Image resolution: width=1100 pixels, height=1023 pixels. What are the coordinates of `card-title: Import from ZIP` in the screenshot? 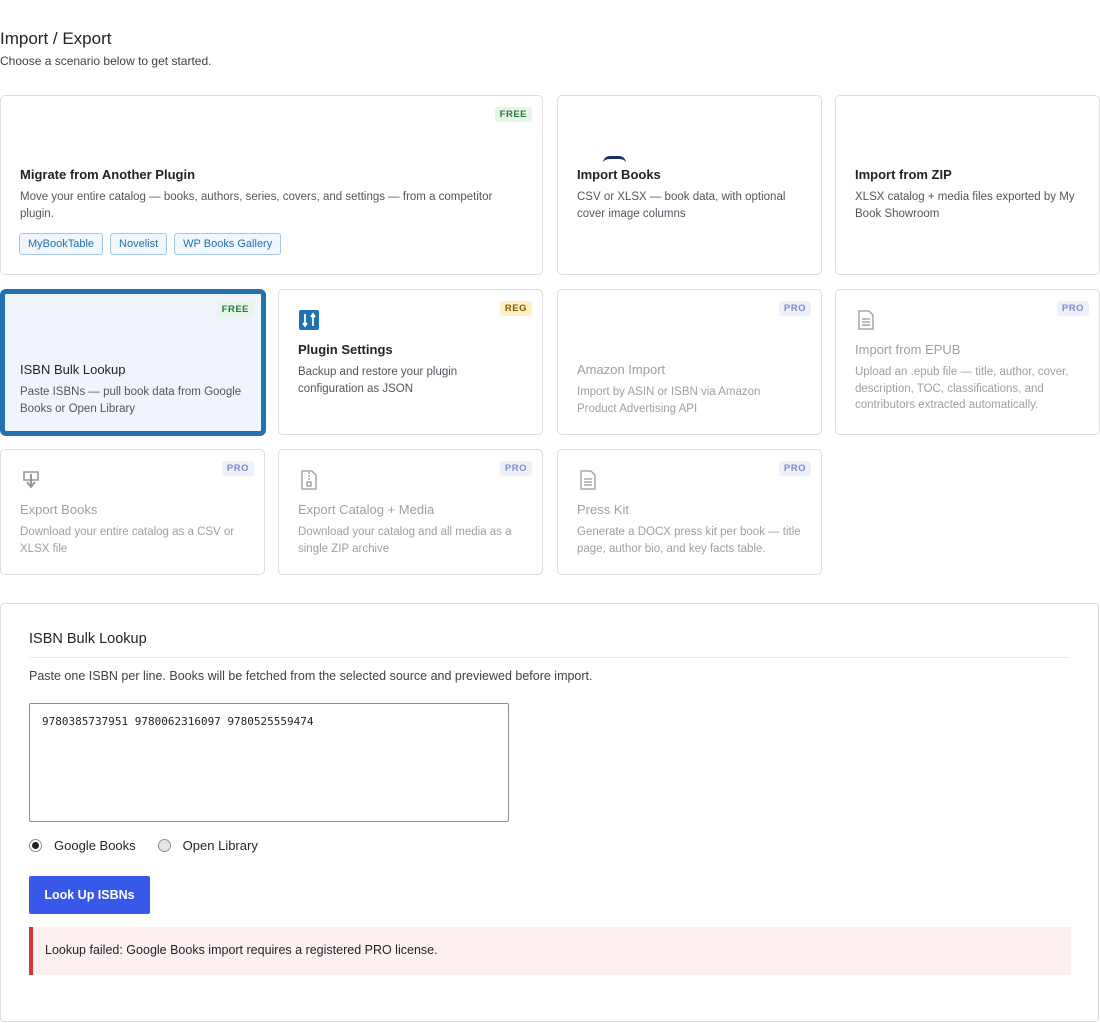 It's located at (903, 174).